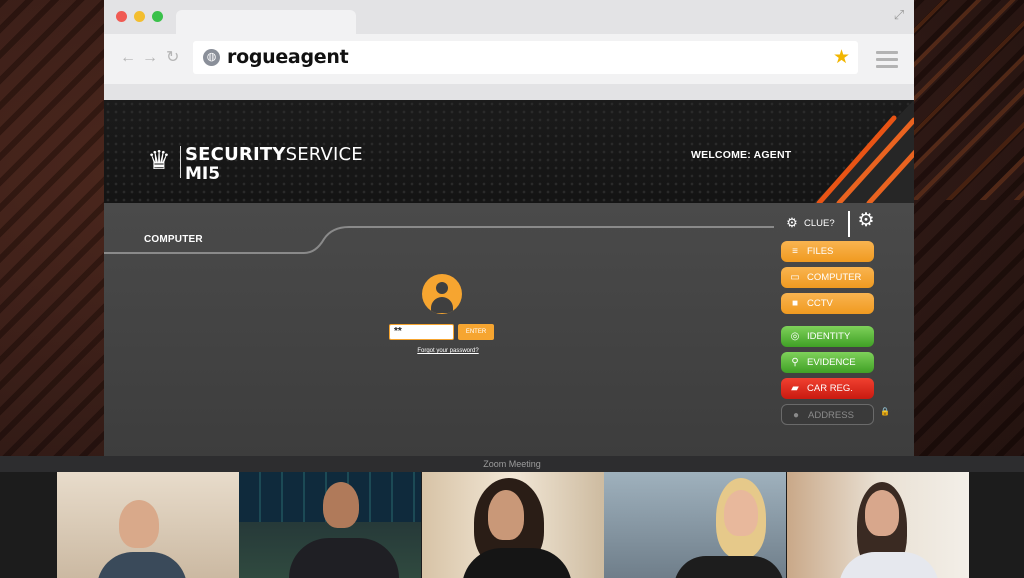  What do you see at coordinates (150, 58) in the screenshot?
I see `forward-arrow-icon: →` at bounding box center [150, 58].